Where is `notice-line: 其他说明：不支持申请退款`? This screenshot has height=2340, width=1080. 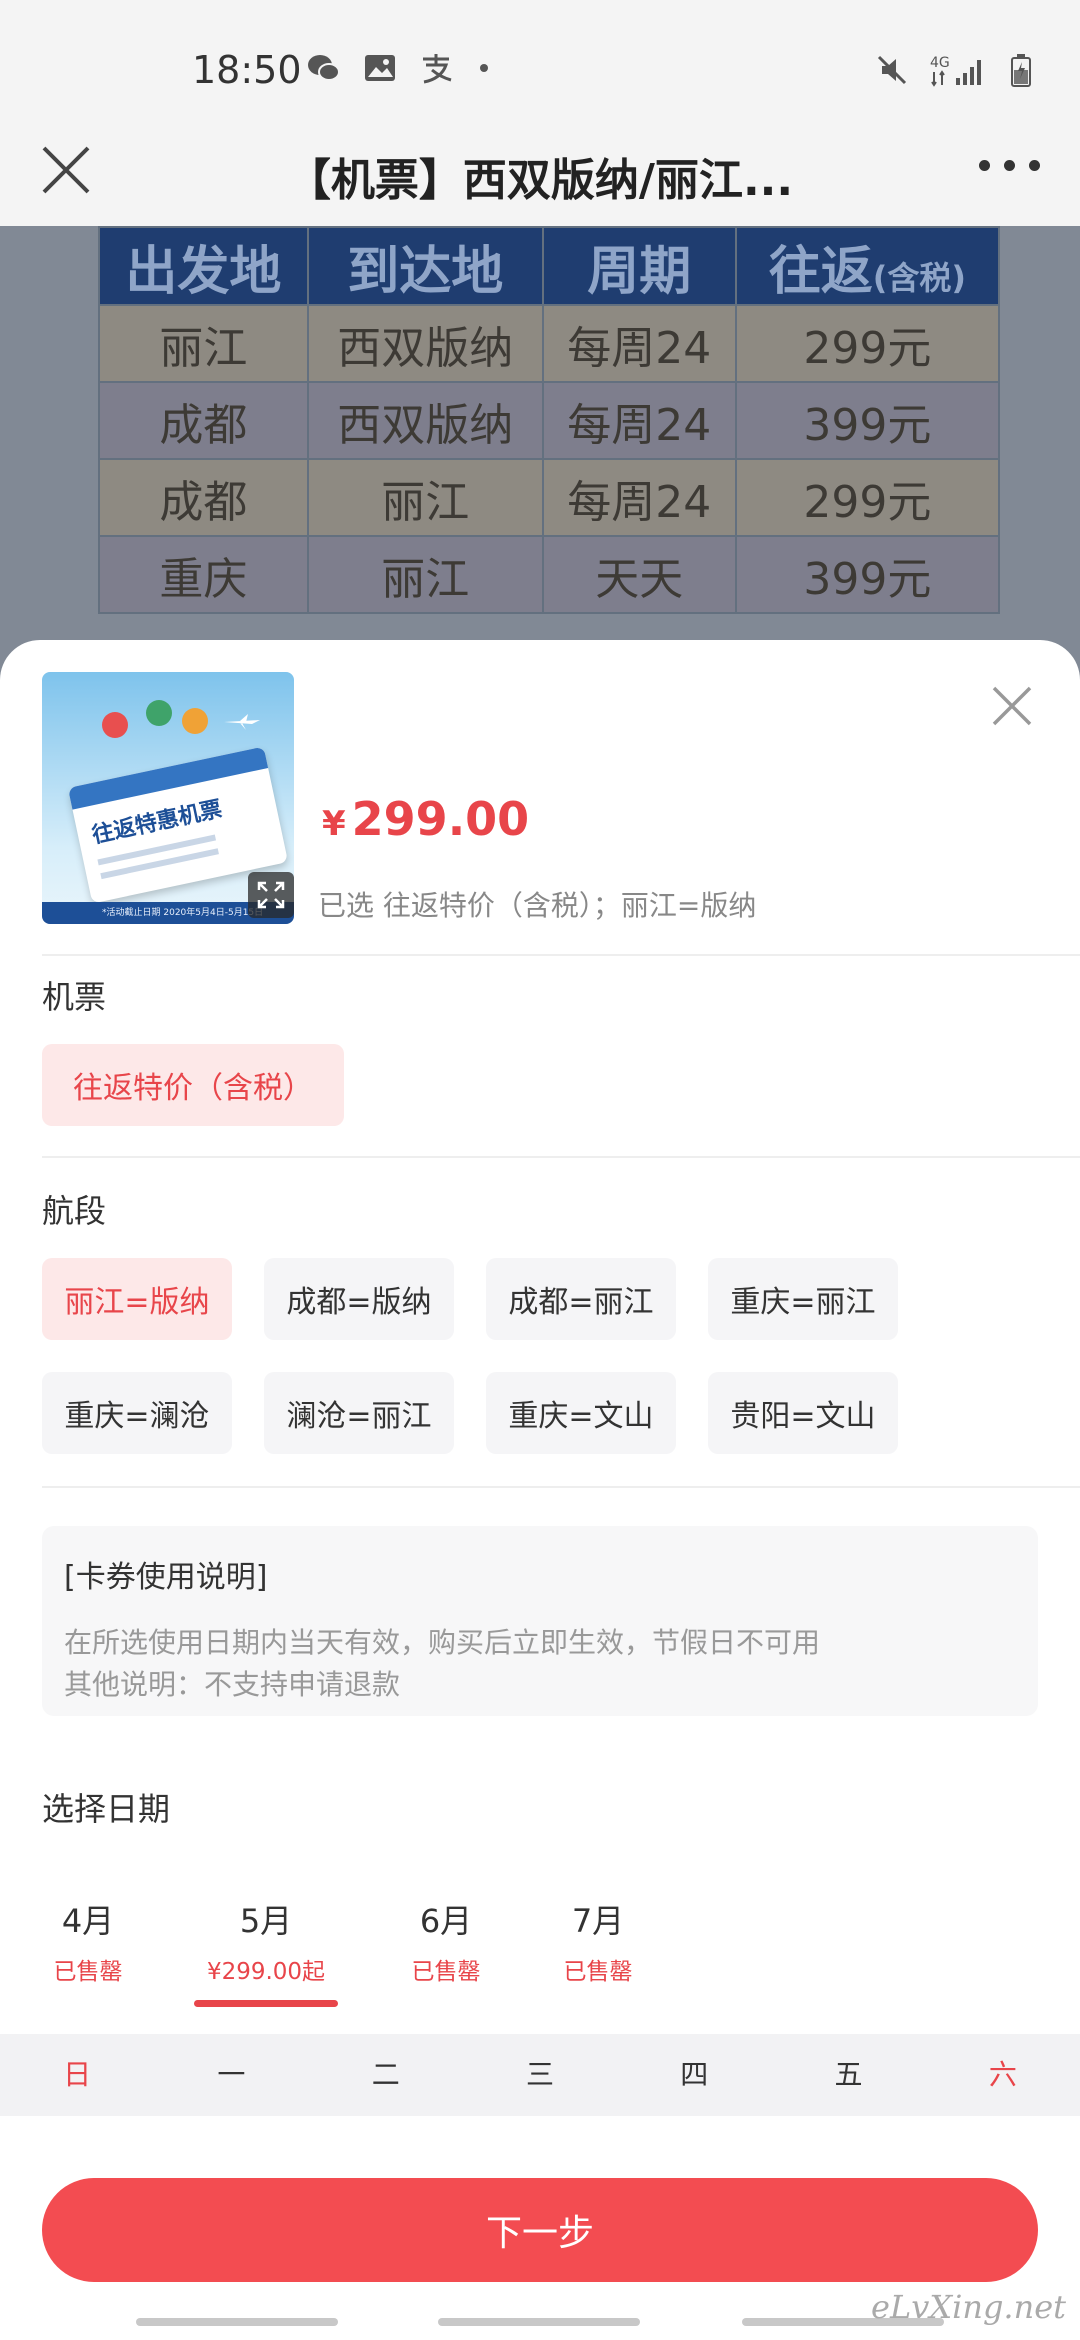
notice-line: 其他说明：不支持申请退款 is located at coordinates (232, 1684).